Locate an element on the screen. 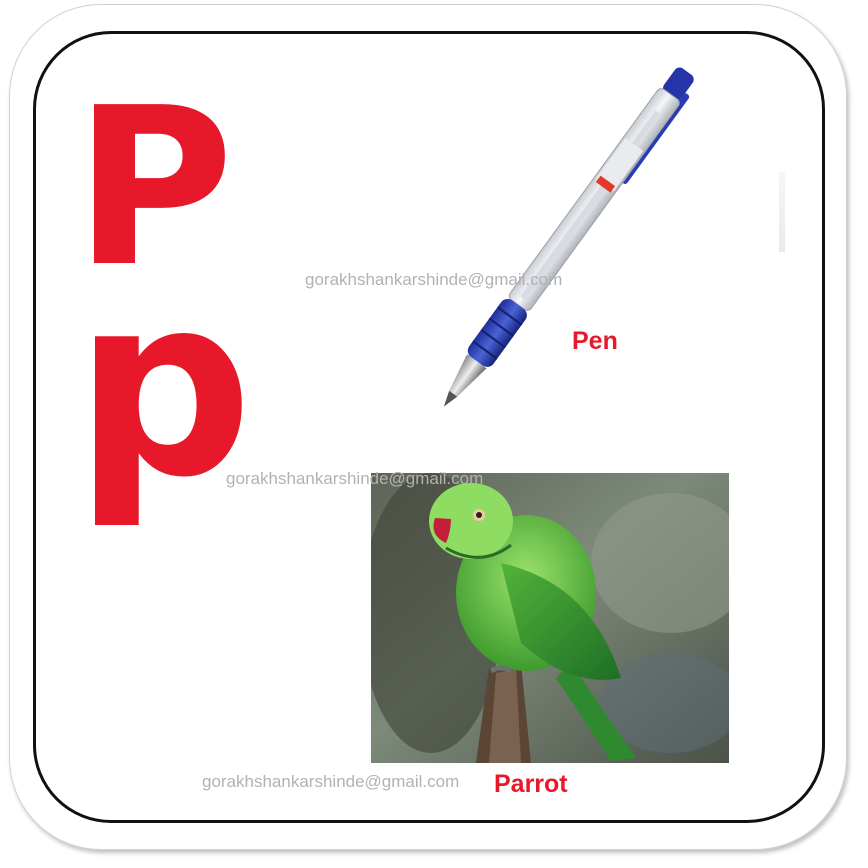 This screenshot has width=868, height=868. parrot-label: Parrot is located at coordinates (531, 784).